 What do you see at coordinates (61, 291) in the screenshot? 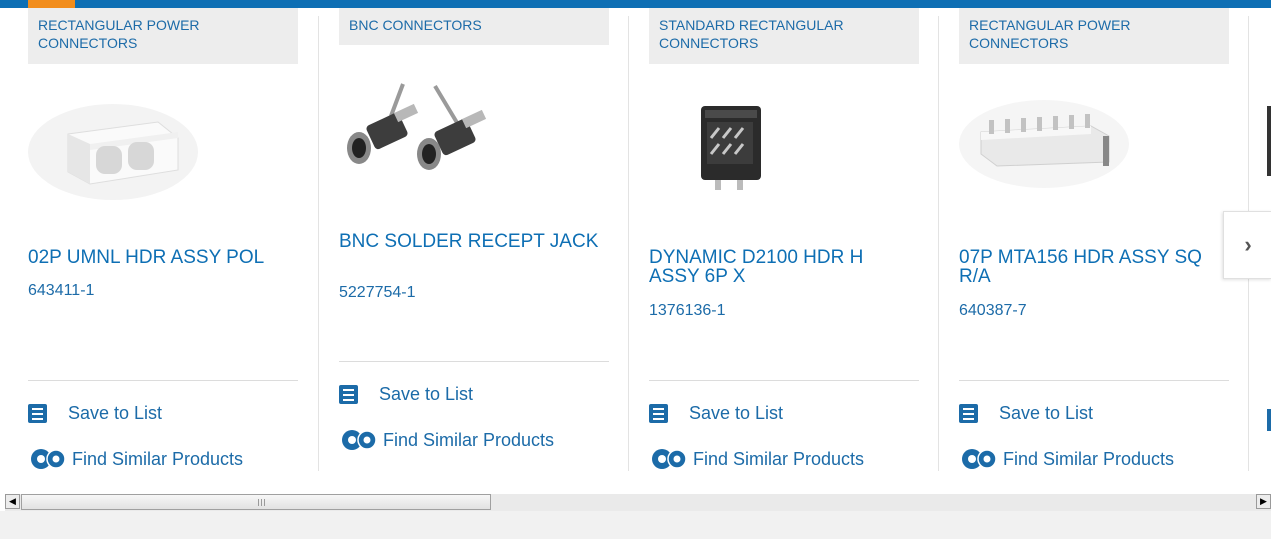
I see `part-number: 643411-1` at bounding box center [61, 291].